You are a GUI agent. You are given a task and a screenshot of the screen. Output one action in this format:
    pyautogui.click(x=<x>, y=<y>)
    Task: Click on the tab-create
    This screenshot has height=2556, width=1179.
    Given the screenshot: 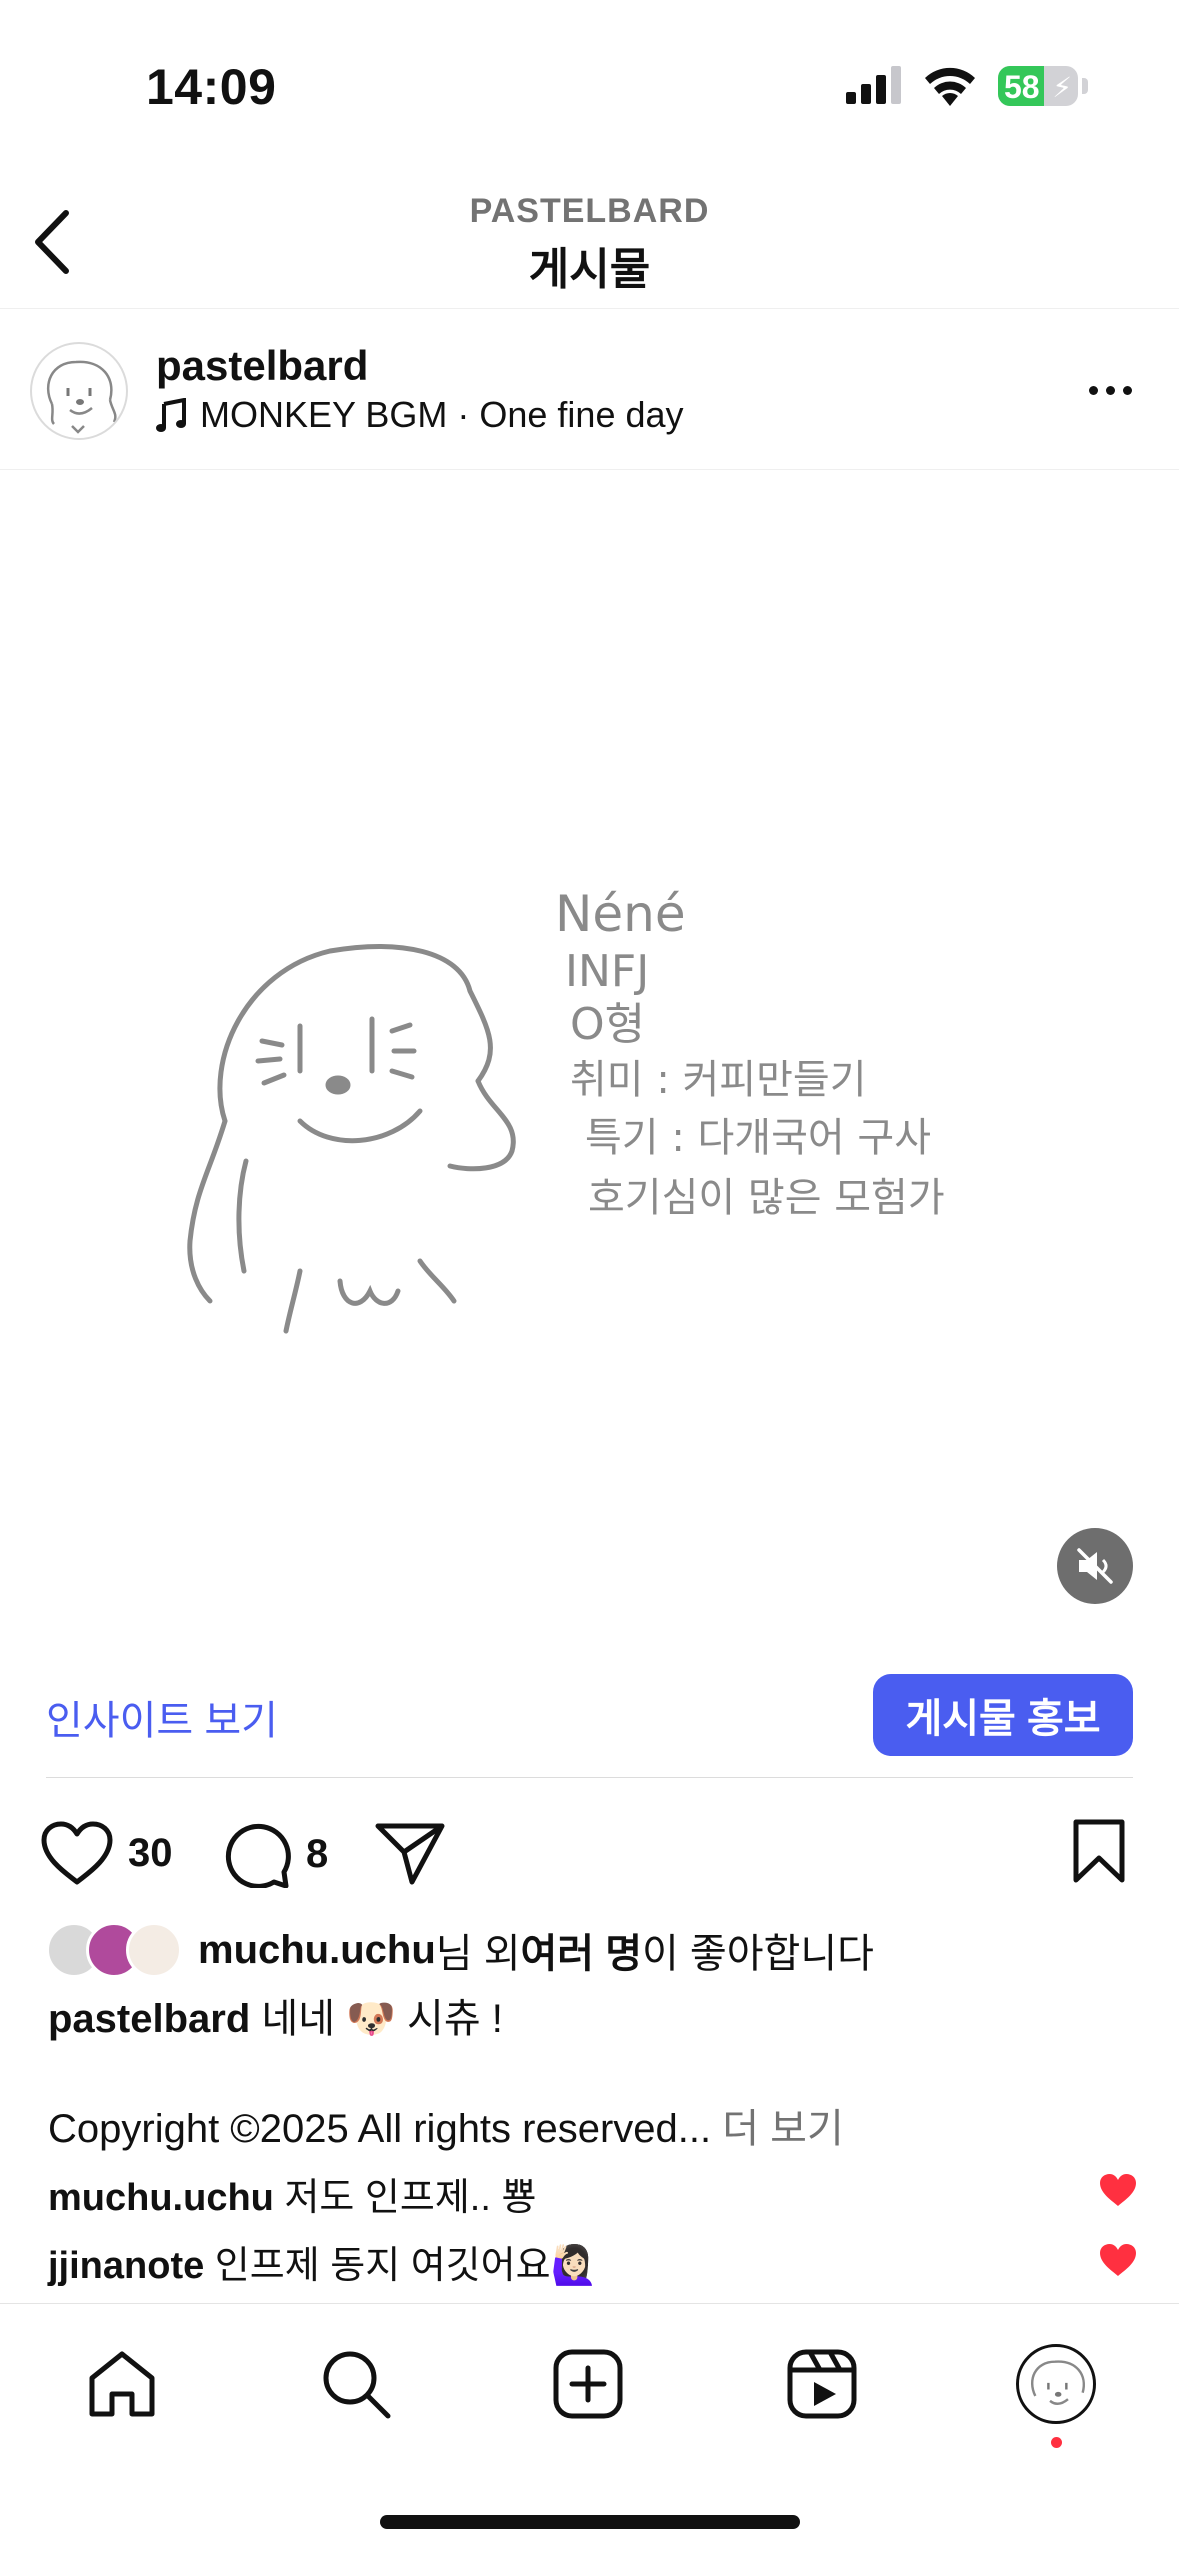 What is the action you would take?
    pyautogui.click(x=588, y=2384)
    